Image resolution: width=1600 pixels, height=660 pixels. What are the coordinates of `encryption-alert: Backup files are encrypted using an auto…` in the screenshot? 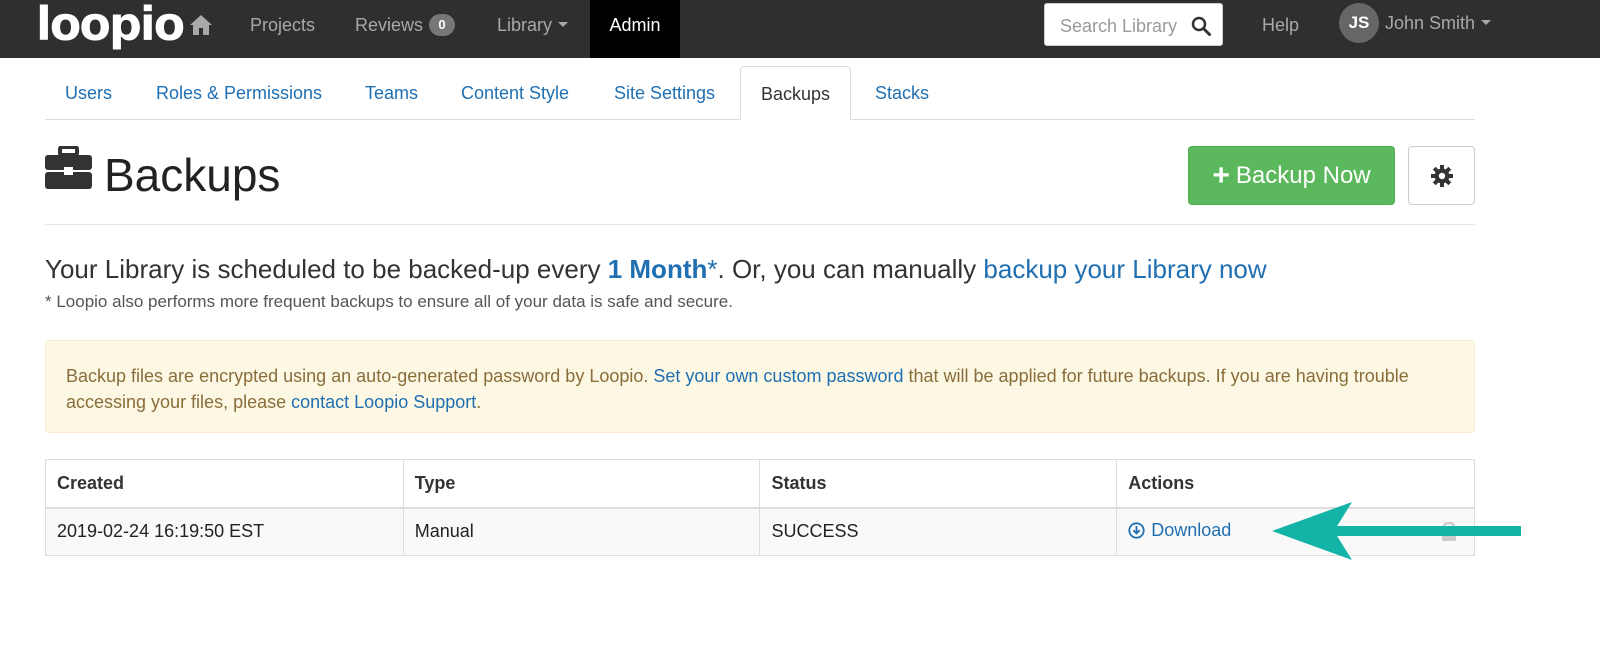 It's located at (760, 386).